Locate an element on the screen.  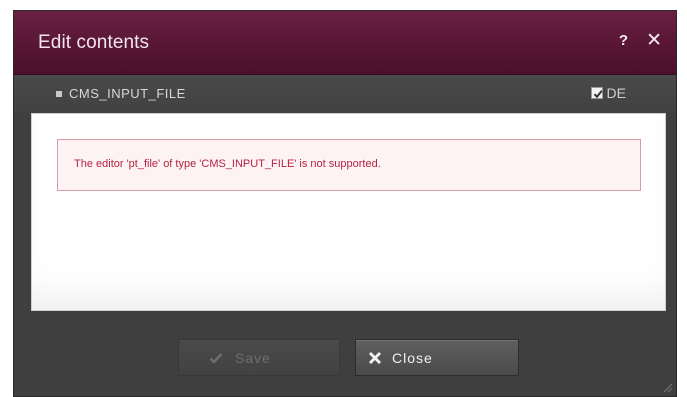
x-icon is located at coordinates (375, 358).